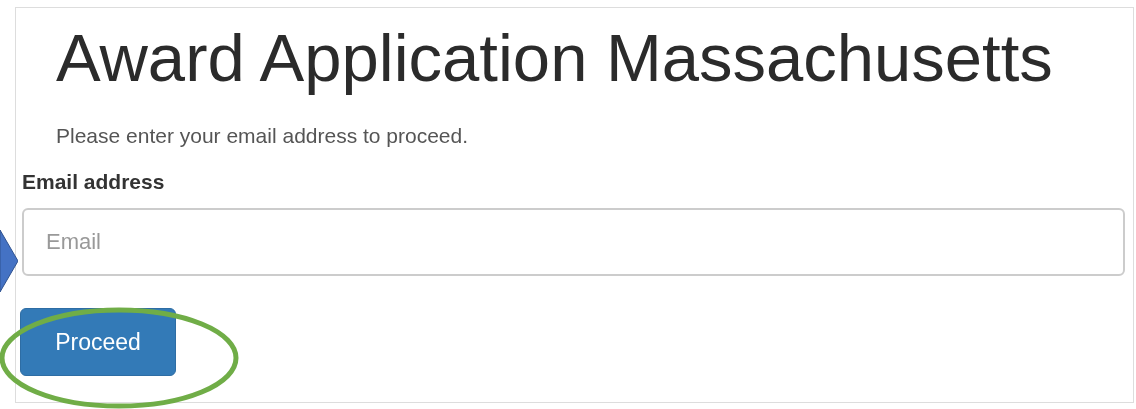  What do you see at coordinates (9, 261) in the screenshot?
I see `pointer-arrow-icon` at bounding box center [9, 261].